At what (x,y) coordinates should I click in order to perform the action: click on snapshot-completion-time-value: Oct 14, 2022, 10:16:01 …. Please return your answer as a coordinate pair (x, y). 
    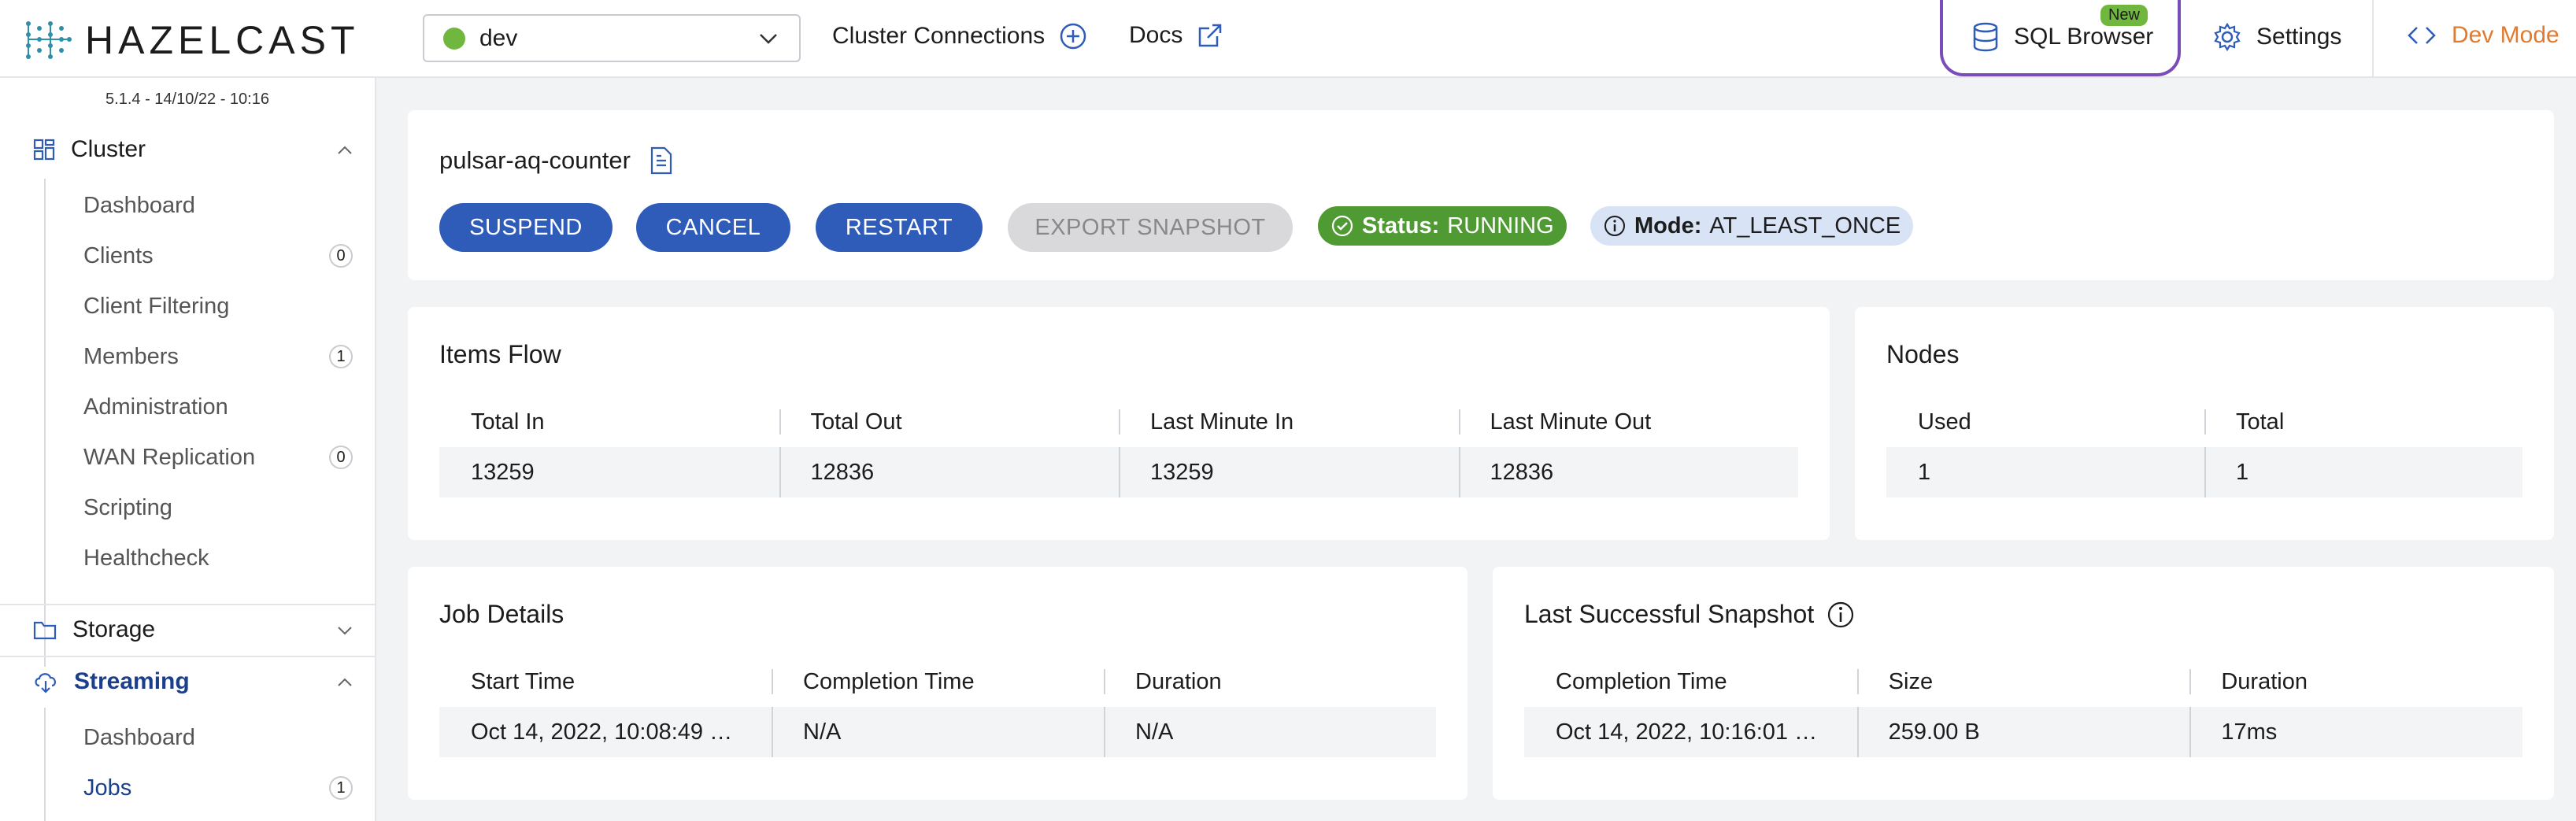
    Looking at the image, I should click on (1687, 732).